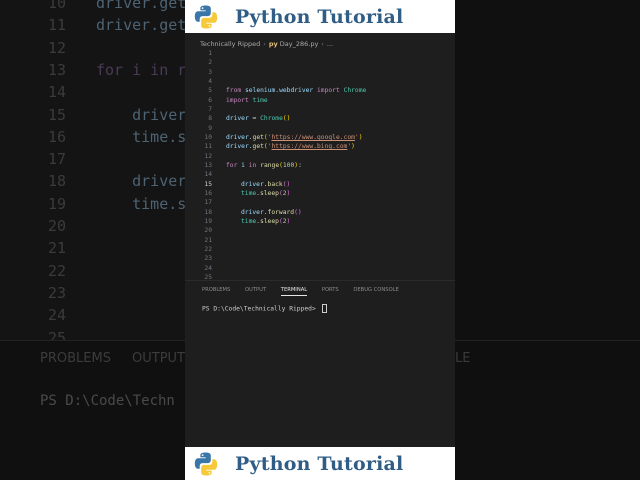  Describe the element at coordinates (208, 165) in the screenshot. I see `line-number: 13` at that location.